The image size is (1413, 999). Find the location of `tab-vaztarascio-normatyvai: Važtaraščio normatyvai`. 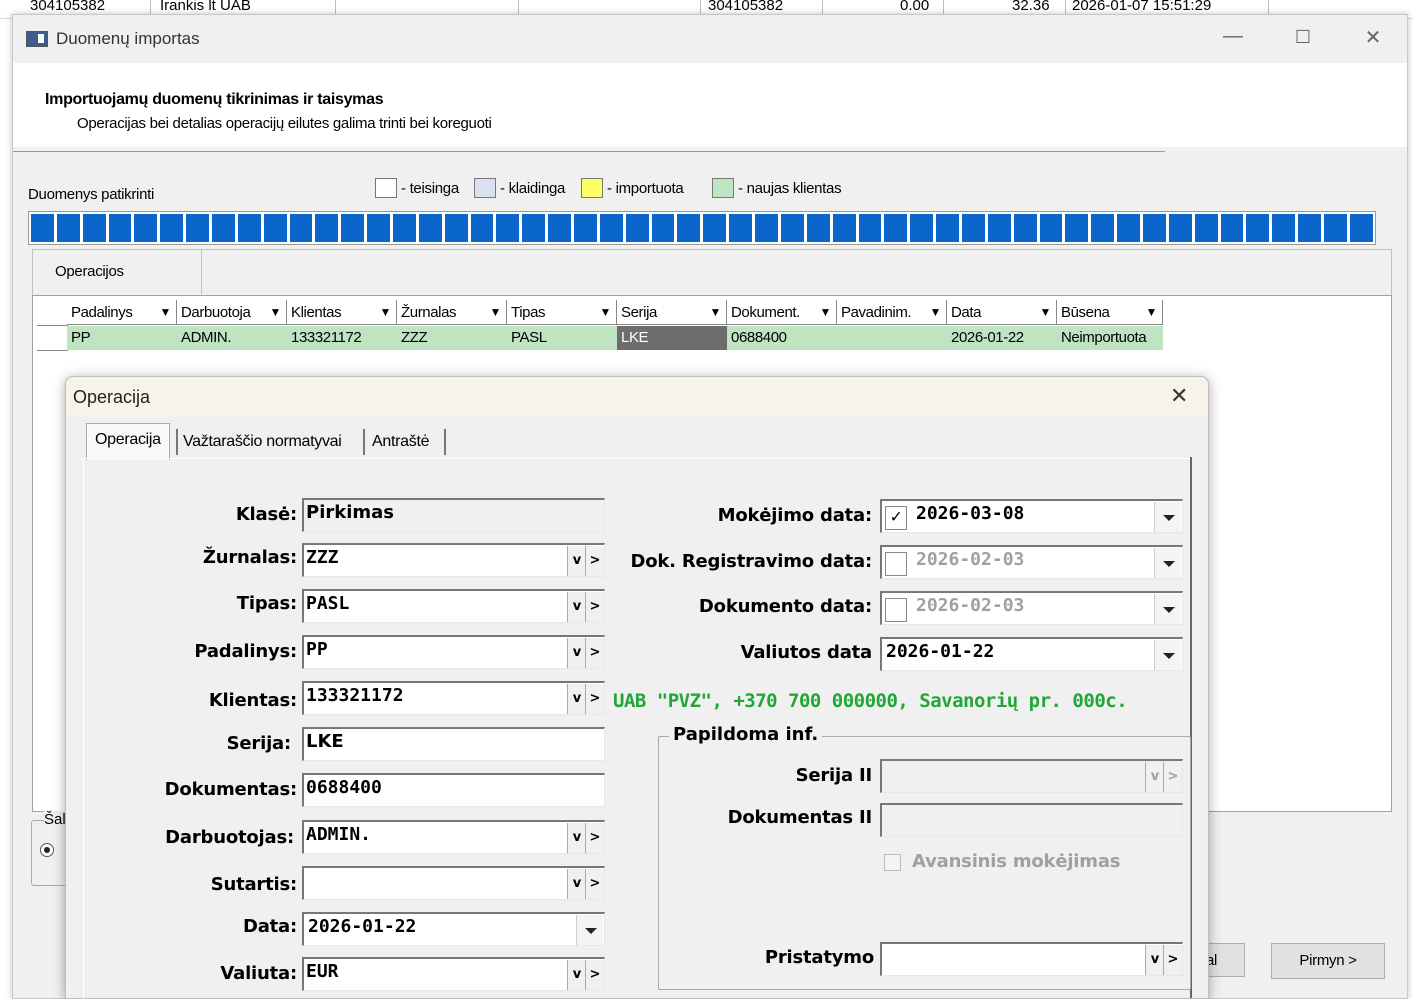

tab-vaztarascio-normatyvai: Važtaraščio normatyvai is located at coordinates (262, 442).